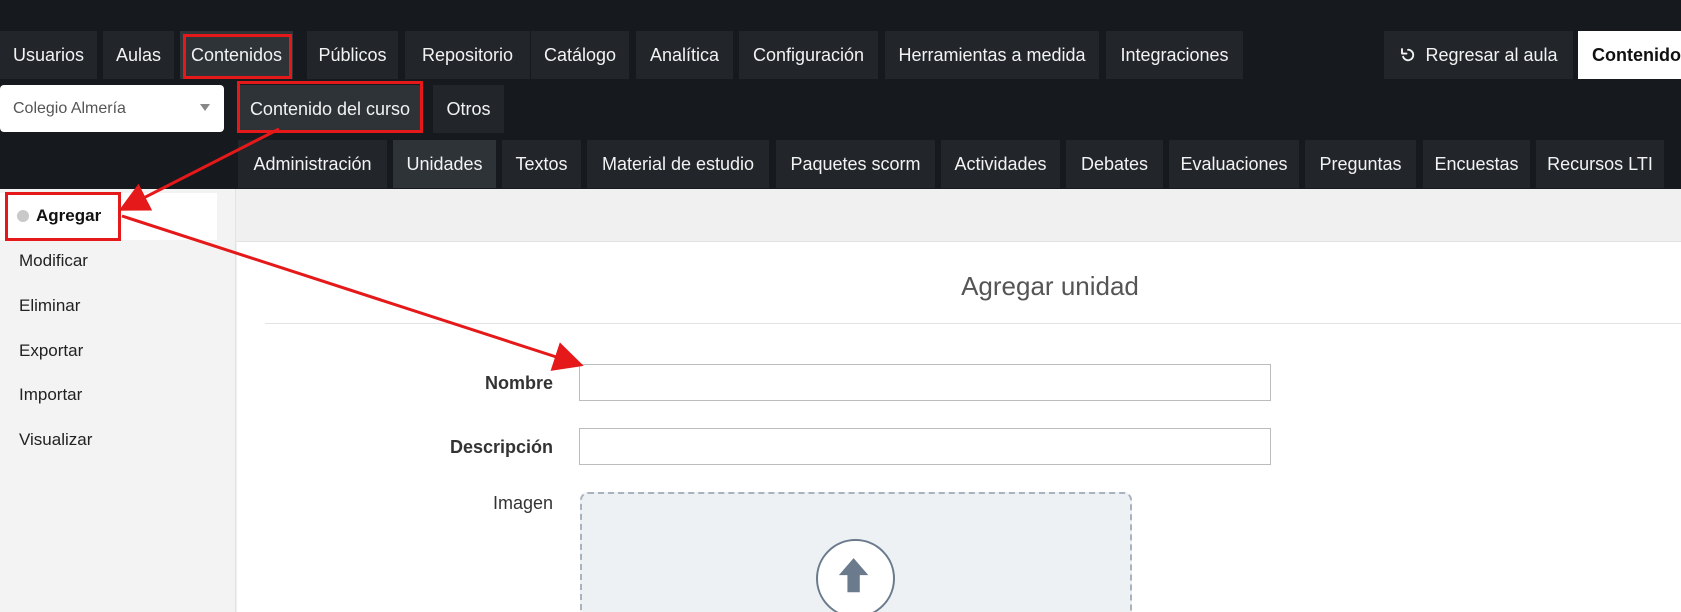 The image size is (1681, 612). What do you see at coordinates (205, 107) in the screenshot?
I see `chevron-down-icon` at bounding box center [205, 107].